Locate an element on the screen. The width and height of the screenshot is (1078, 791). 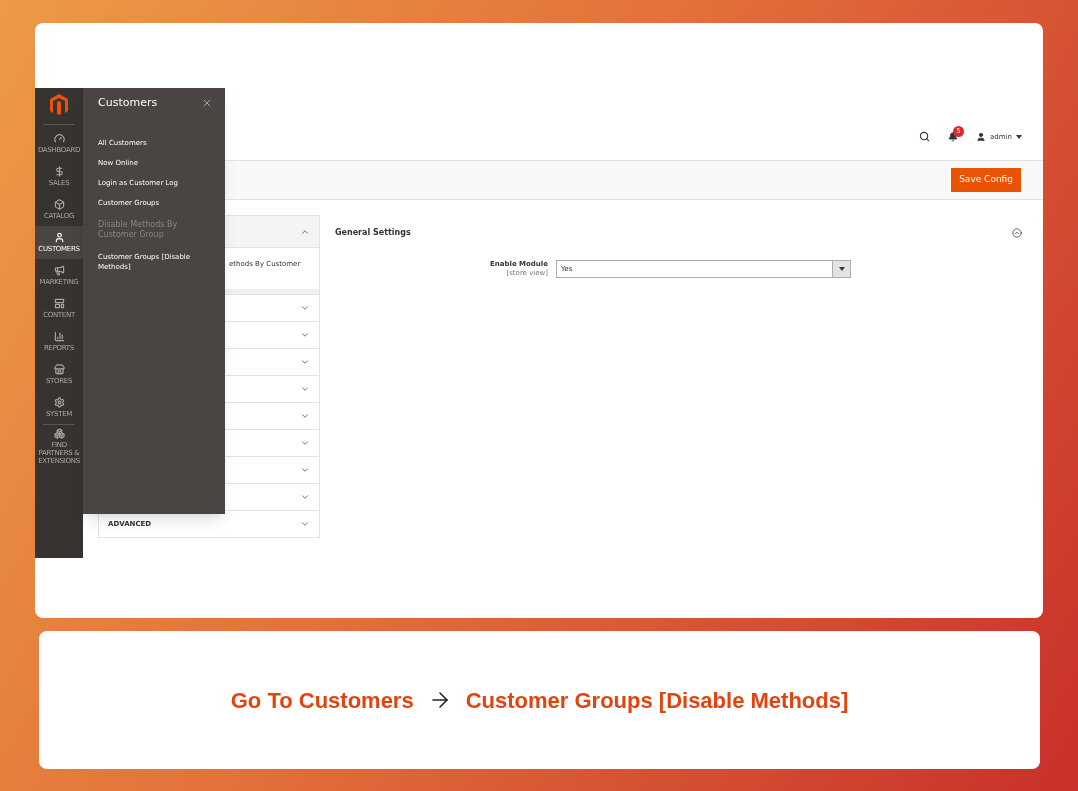
box-icon is located at coordinates (59, 204).